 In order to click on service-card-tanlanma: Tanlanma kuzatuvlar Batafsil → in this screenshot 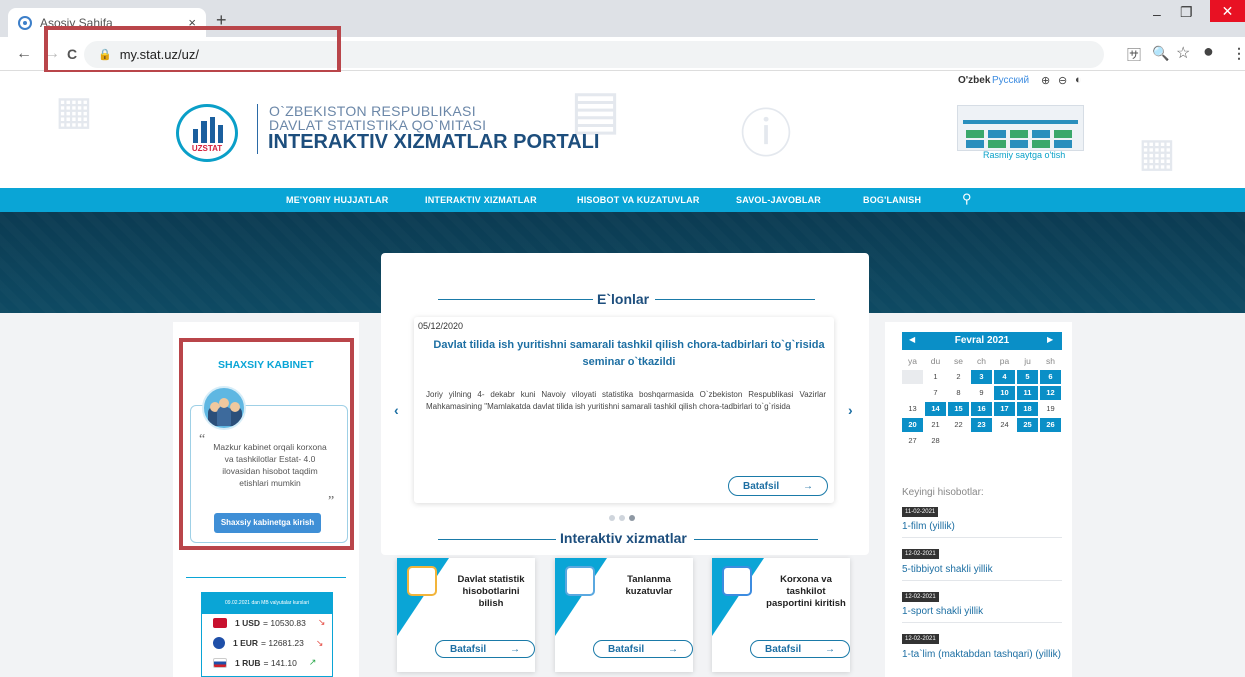, I will do `click(624, 615)`.